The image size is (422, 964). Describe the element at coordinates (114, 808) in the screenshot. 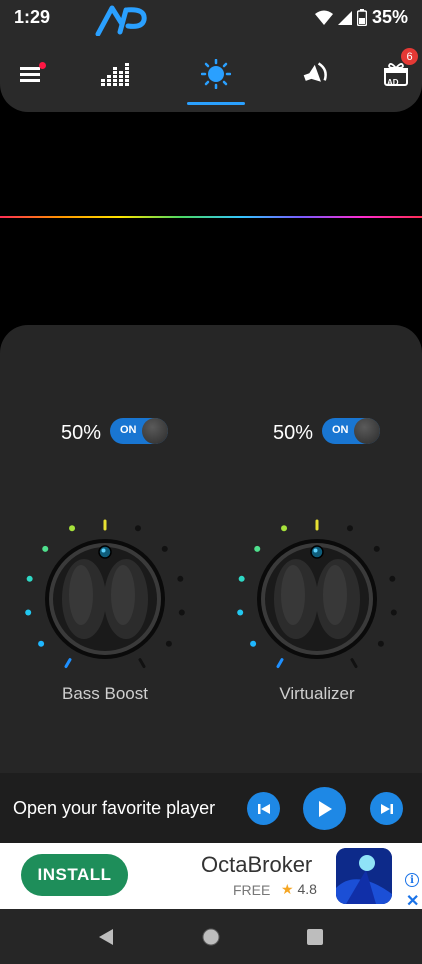

I see `open-player-text: Open your favorite player` at that location.